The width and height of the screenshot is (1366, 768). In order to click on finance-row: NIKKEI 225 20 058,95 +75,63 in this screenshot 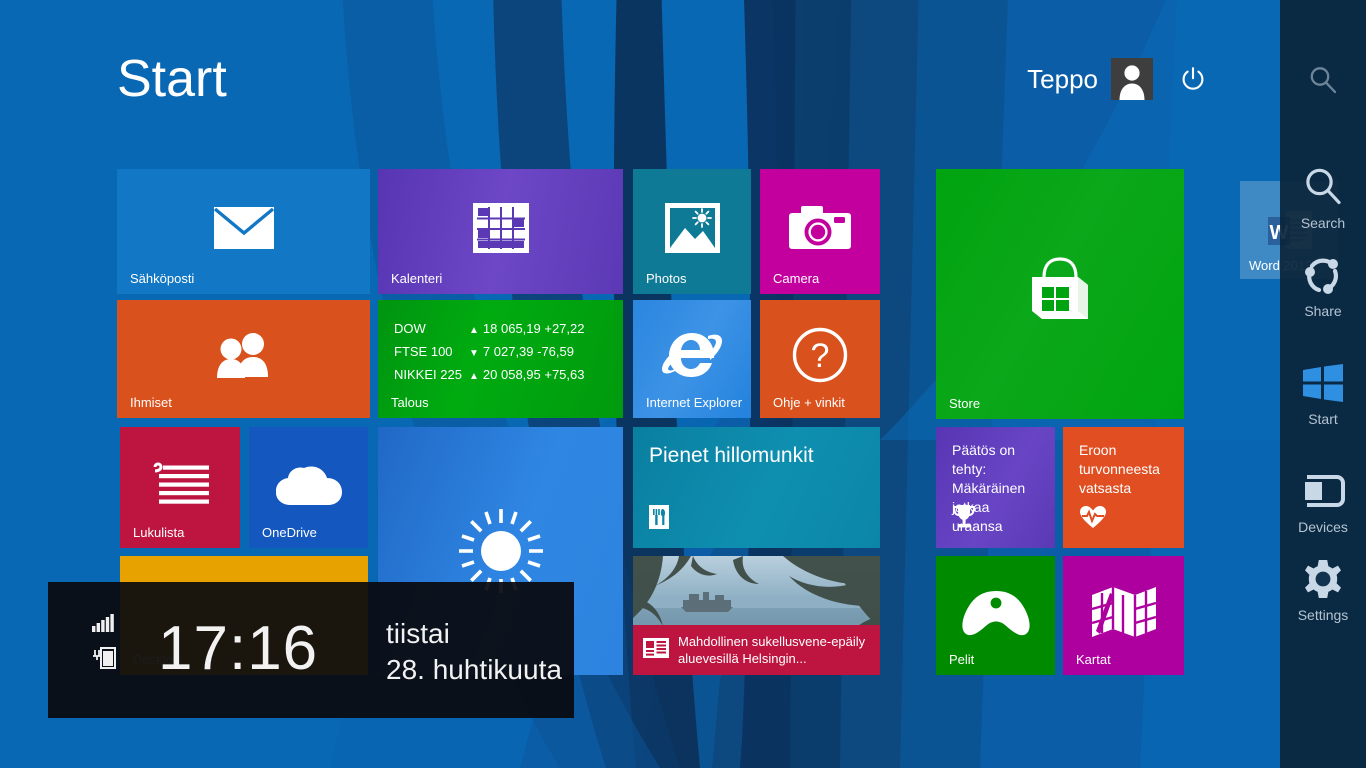, I will do `click(489, 375)`.